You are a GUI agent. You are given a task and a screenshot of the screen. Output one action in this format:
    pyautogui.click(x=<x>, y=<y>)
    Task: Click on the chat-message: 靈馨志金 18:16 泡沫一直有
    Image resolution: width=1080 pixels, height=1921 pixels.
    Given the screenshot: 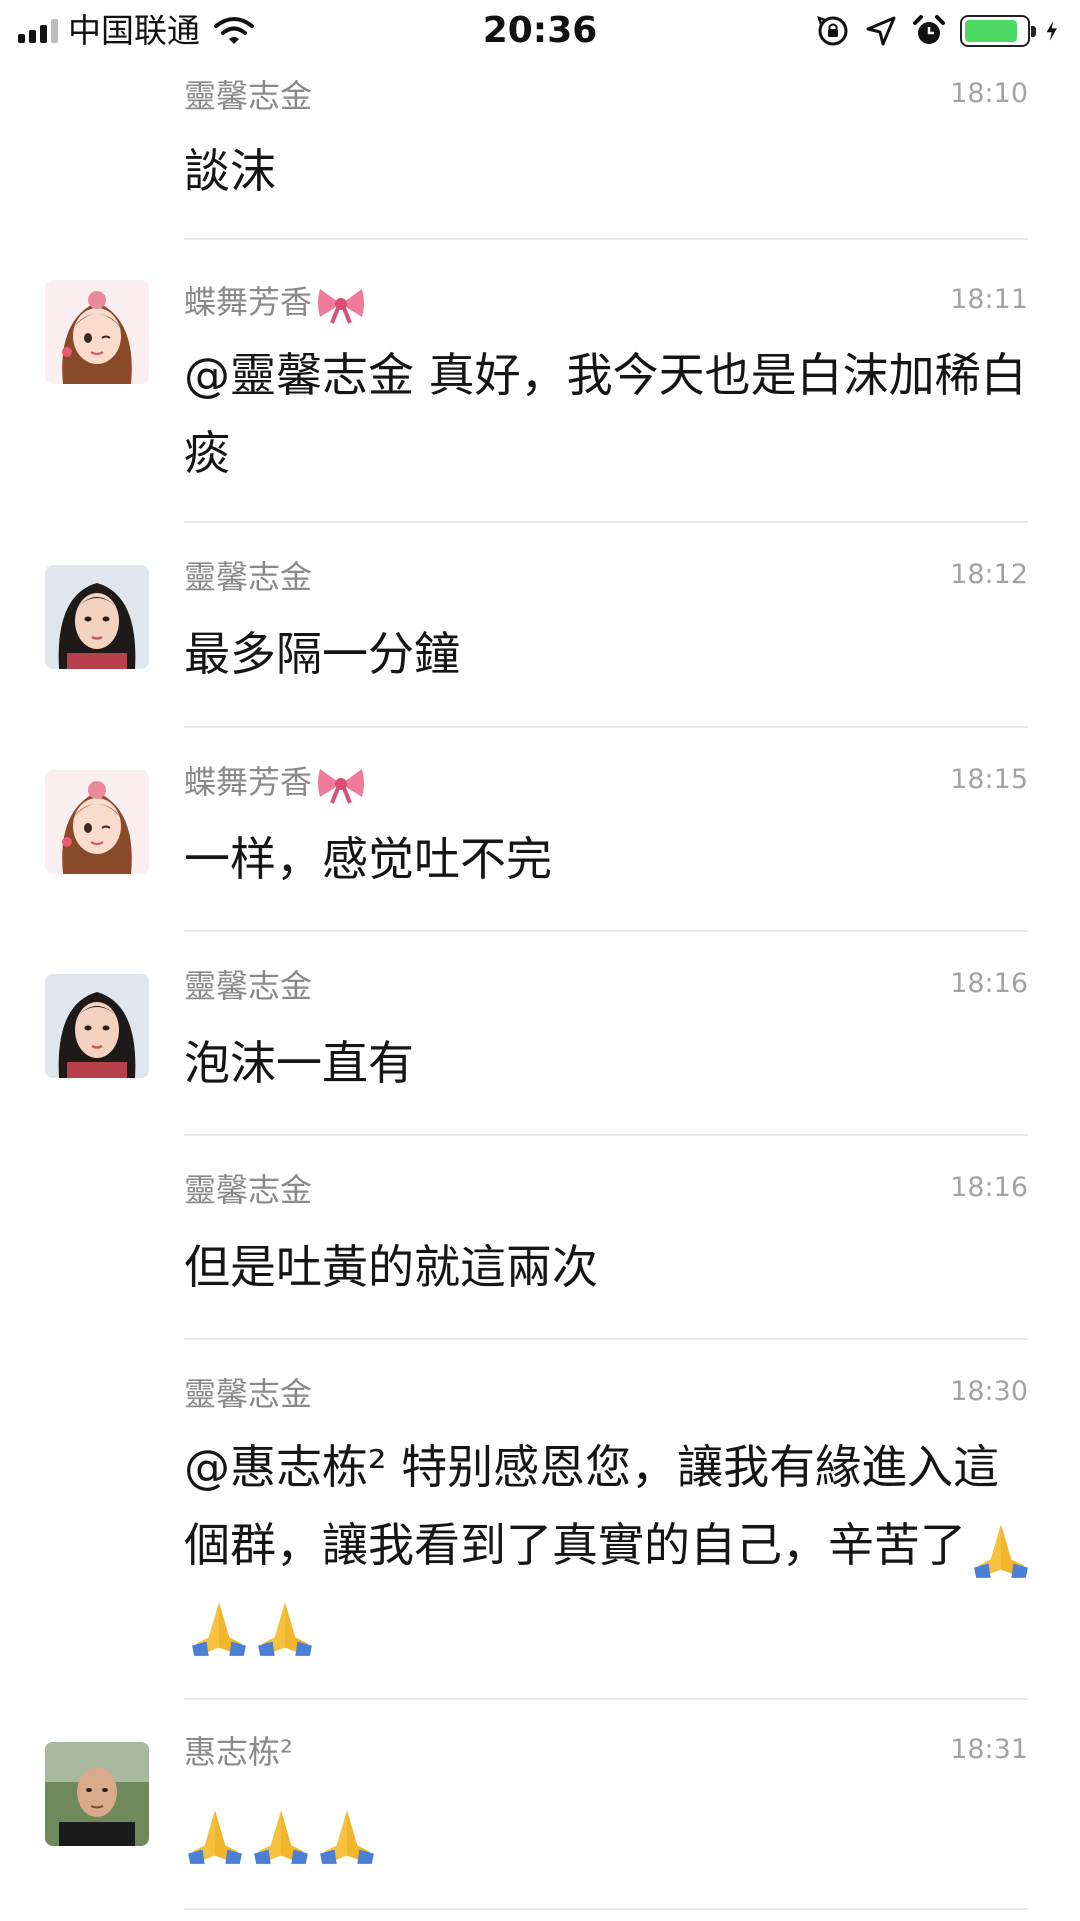 What is the action you would take?
    pyautogui.click(x=540, y=1034)
    